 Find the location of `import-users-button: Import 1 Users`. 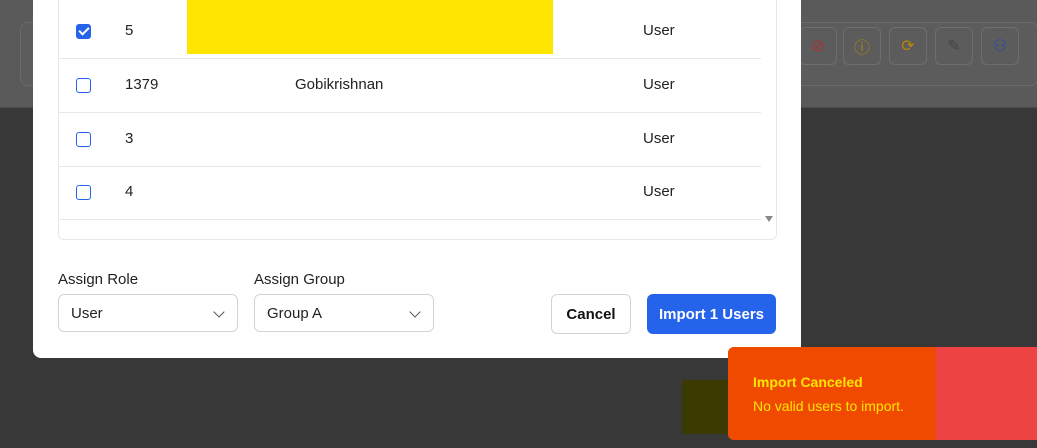

import-users-button: Import 1 Users is located at coordinates (711, 314).